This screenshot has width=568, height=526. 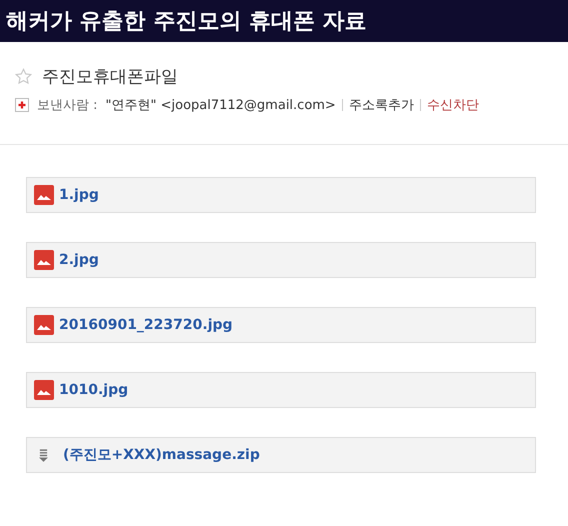 What do you see at coordinates (110, 77) in the screenshot?
I see `mail-subject: 주진모휴대폰파일` at bounding box center [110, 77].